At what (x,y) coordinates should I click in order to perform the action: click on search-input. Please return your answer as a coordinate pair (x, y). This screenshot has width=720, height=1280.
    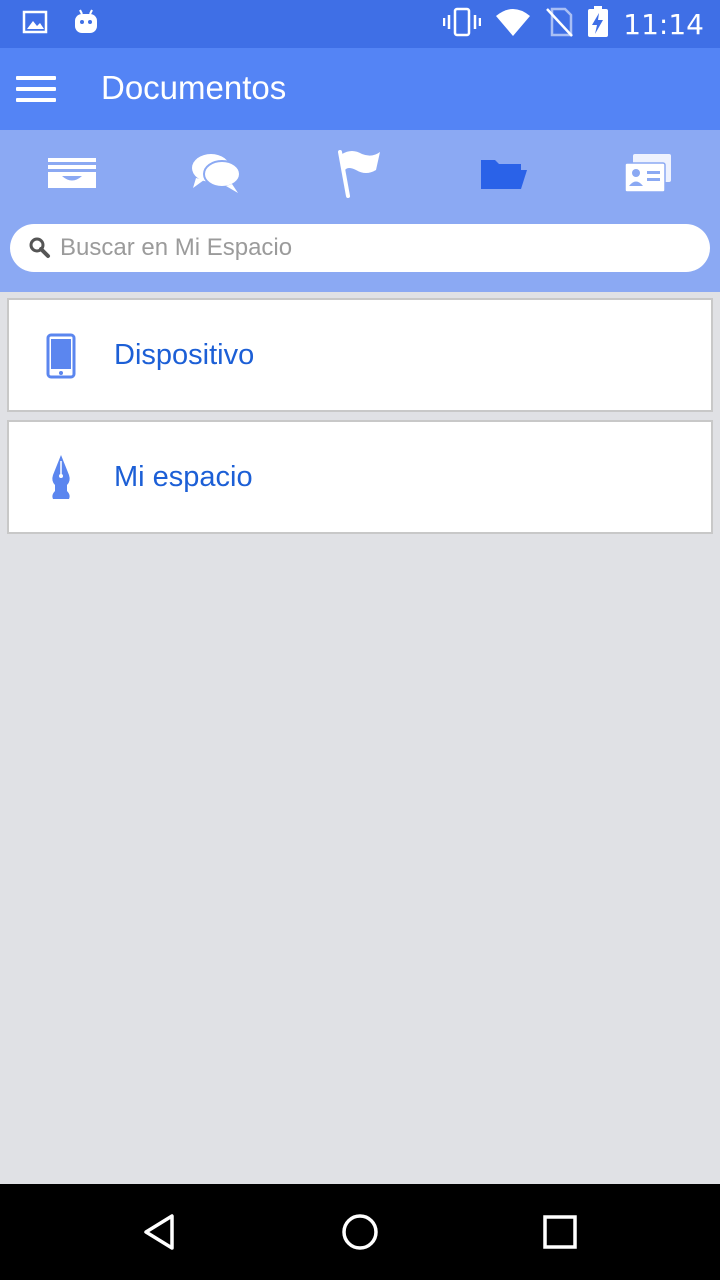
    Looking at the image, I should click on (375, 248).